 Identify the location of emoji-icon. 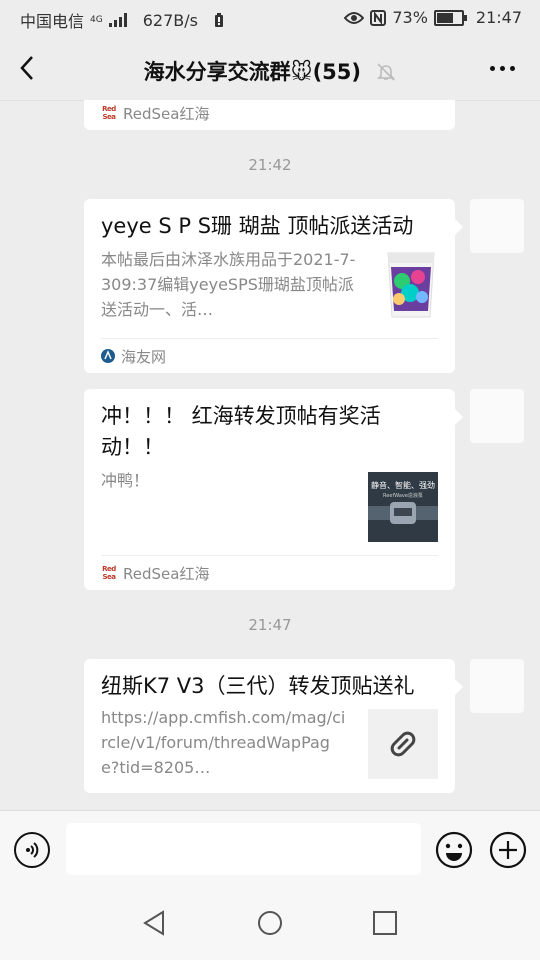
(454, 850).